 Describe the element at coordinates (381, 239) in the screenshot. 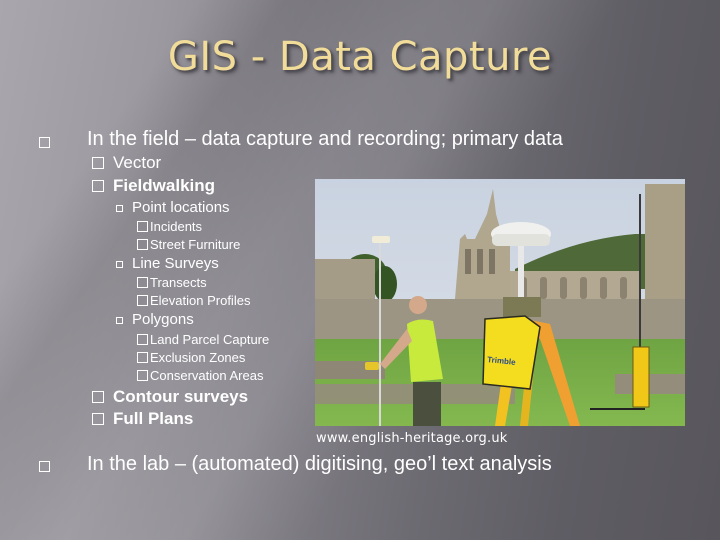

I see `gps-rover-antenna` at that location.